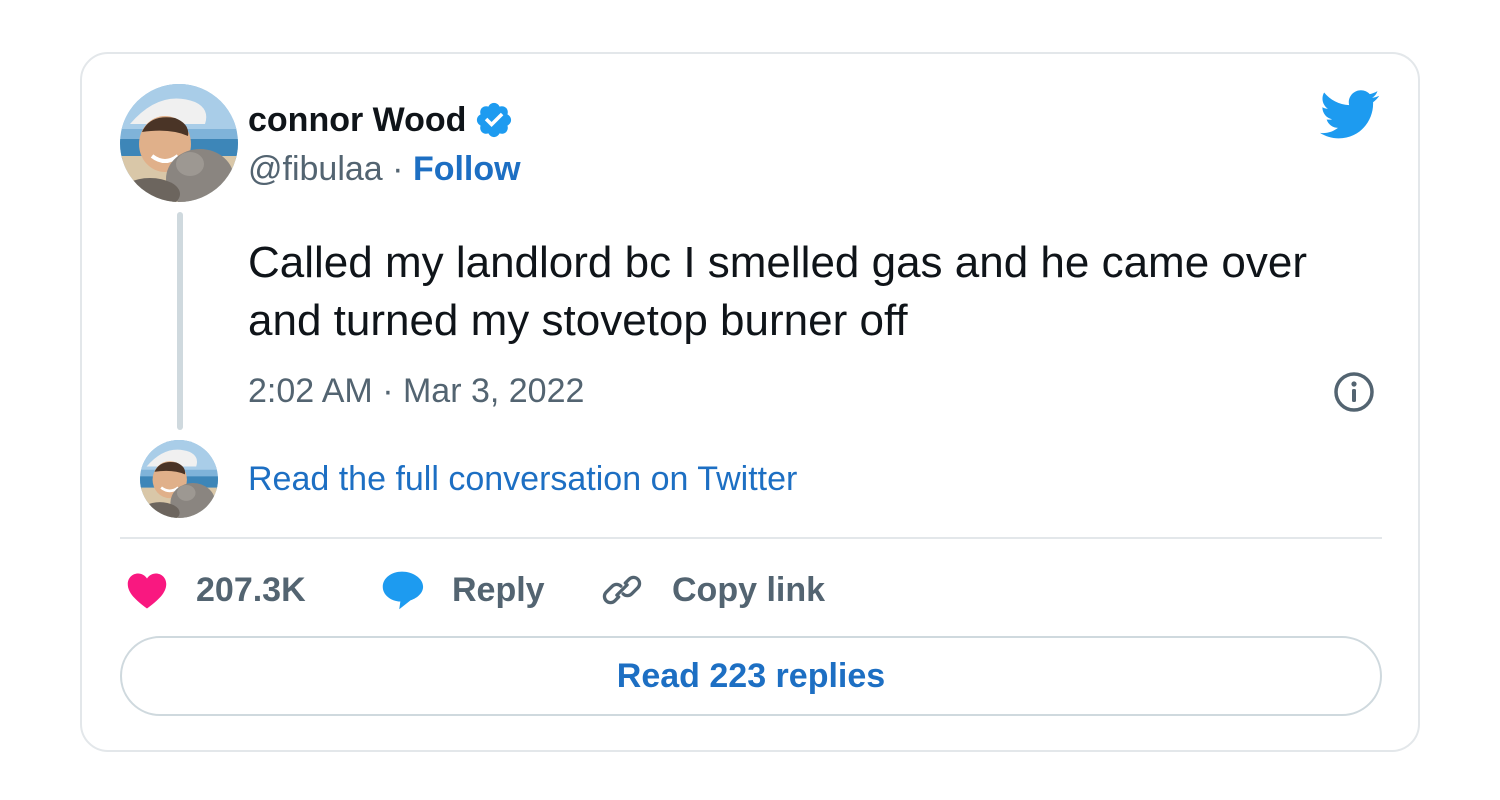  What do you see at coordinates (416, 391) in the screenshot?
I see `tweet-timestamp: 2:02 AM · Mar 3, 2022` at bounding box center [416, 391].